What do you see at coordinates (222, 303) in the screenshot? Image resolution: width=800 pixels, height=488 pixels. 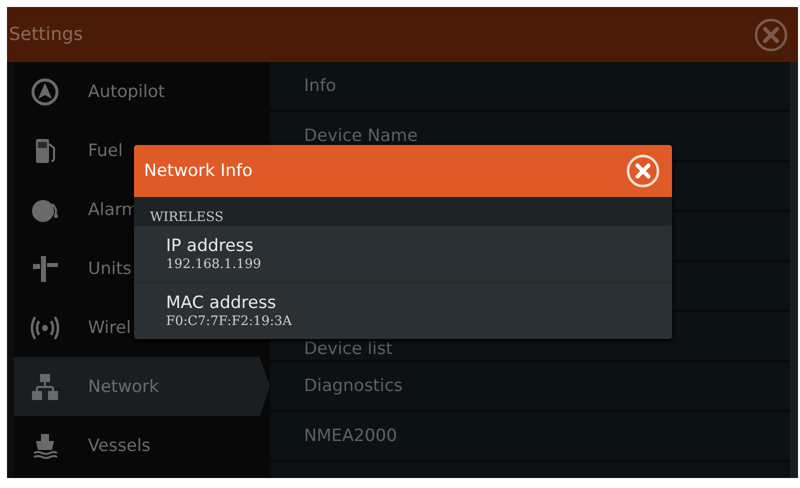 I see `info-label: MAC address` at bounding box center [222, 303].